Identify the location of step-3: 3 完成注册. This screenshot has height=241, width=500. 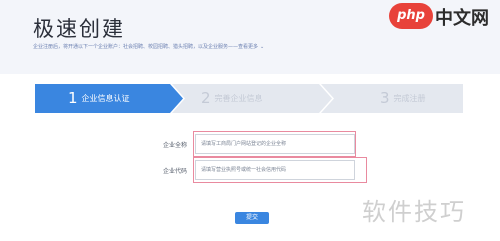
(403, 98).